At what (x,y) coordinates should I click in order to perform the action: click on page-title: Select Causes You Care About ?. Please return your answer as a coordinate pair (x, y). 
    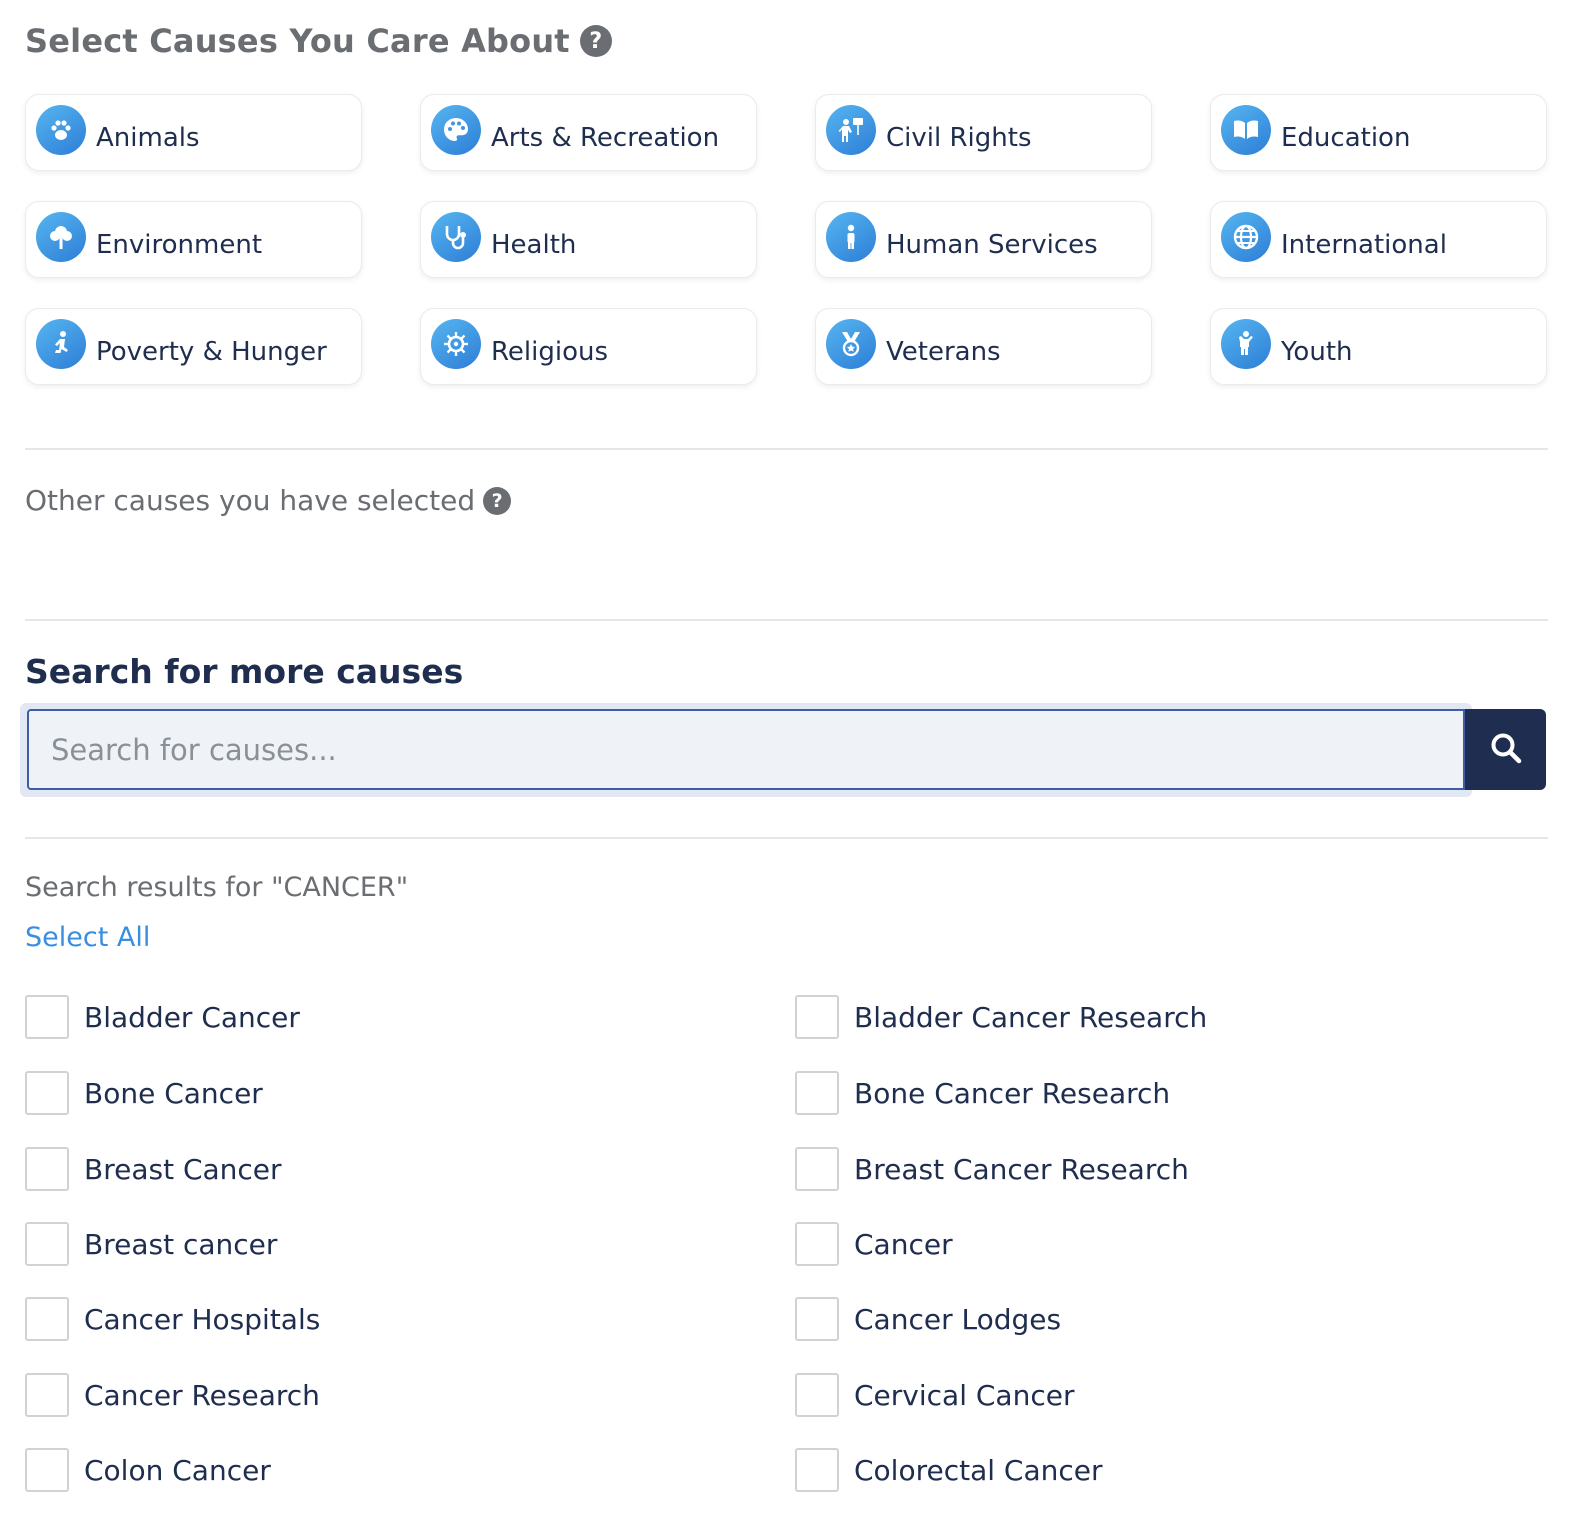
    Looking at the image, I should click on (318, 41).